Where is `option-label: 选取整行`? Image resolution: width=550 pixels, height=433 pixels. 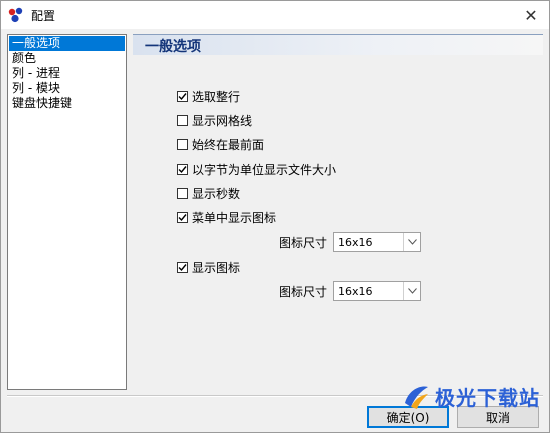 option-label: 选取整行 is located at coordinates (216, 96).